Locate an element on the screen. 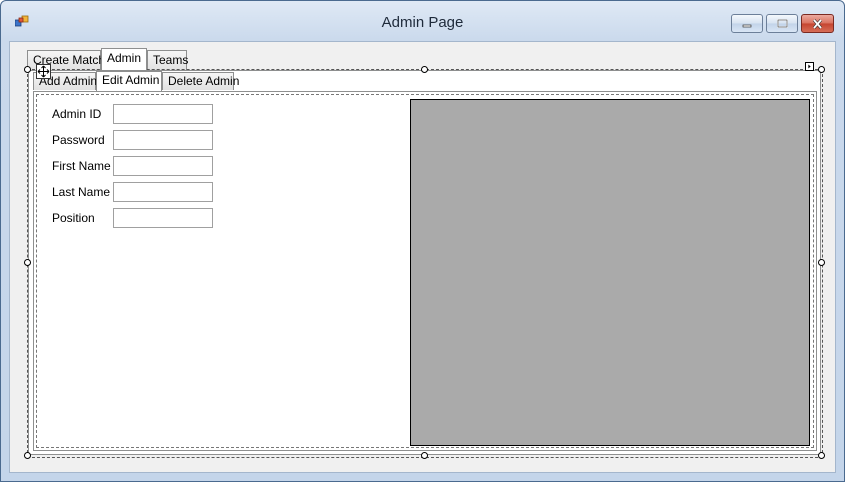 Image resolution: width=845 pixels, height=482 pixels. minimize-button is located at coordinates (747, 23).